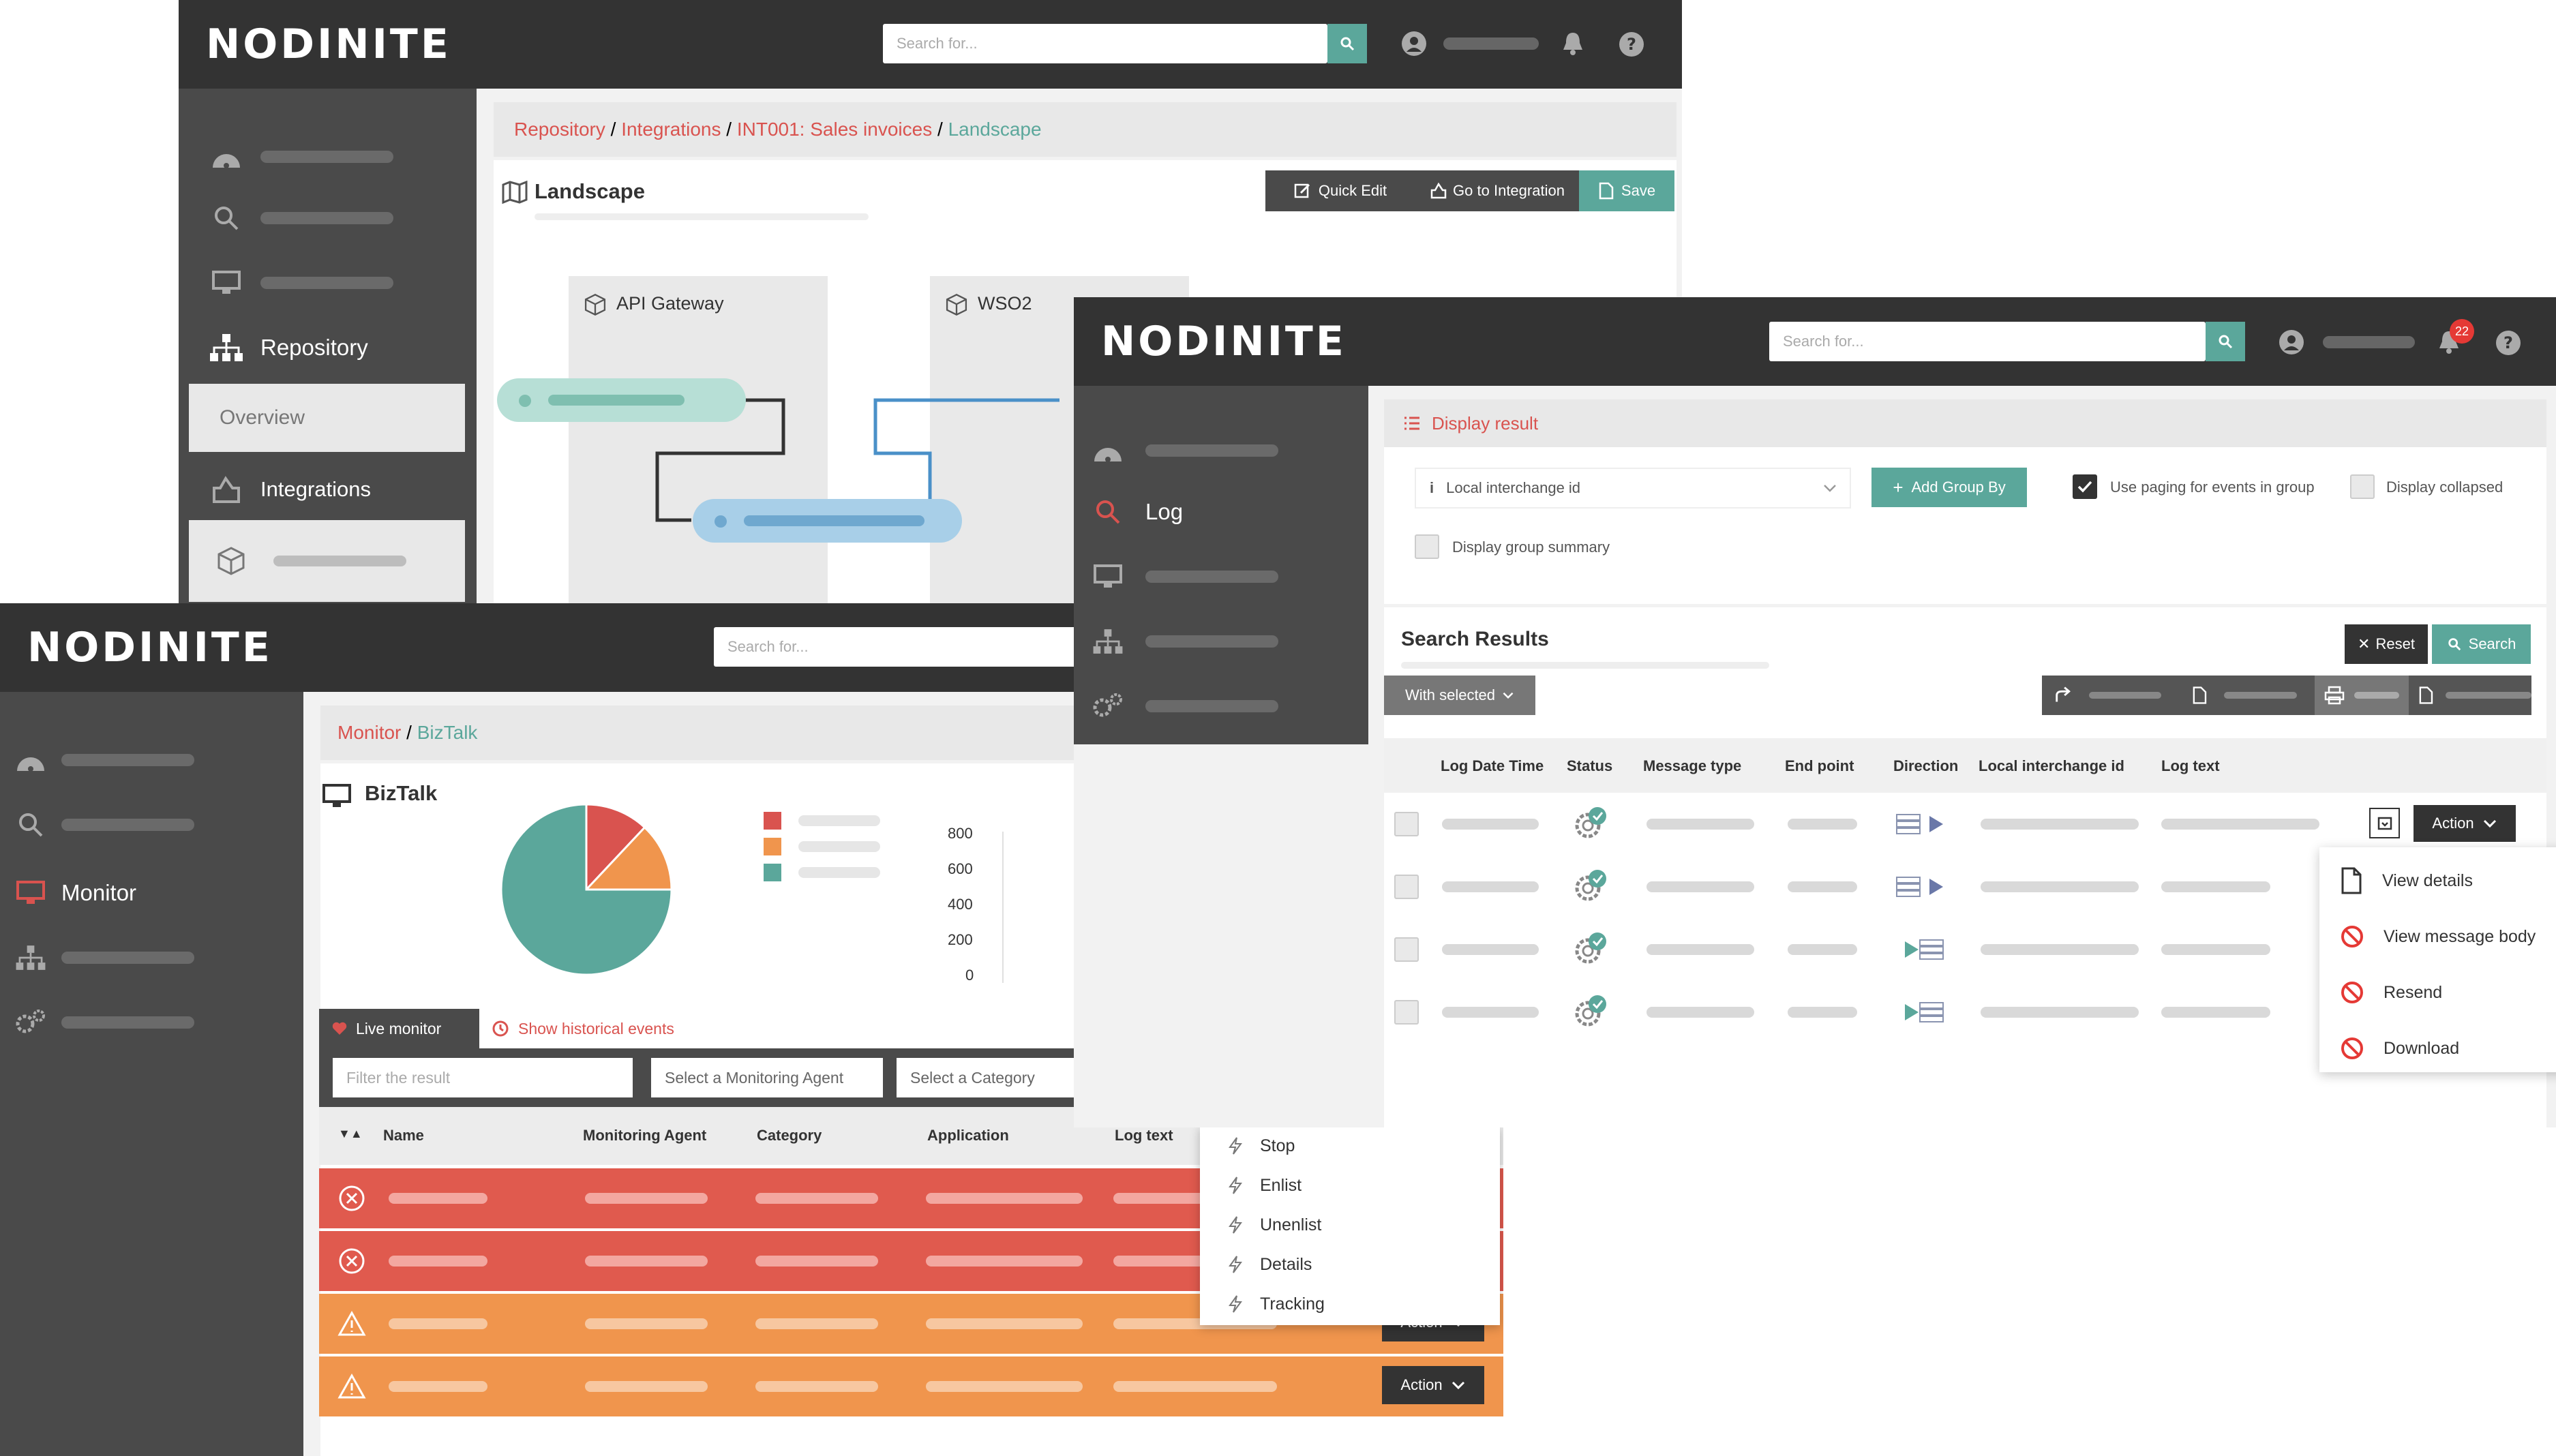 This screenshot has width=2556, height=1456. Describe the element at coordinates (2437, 880) in the screenshot. I see `menu-item-view-details: View details` at that location.